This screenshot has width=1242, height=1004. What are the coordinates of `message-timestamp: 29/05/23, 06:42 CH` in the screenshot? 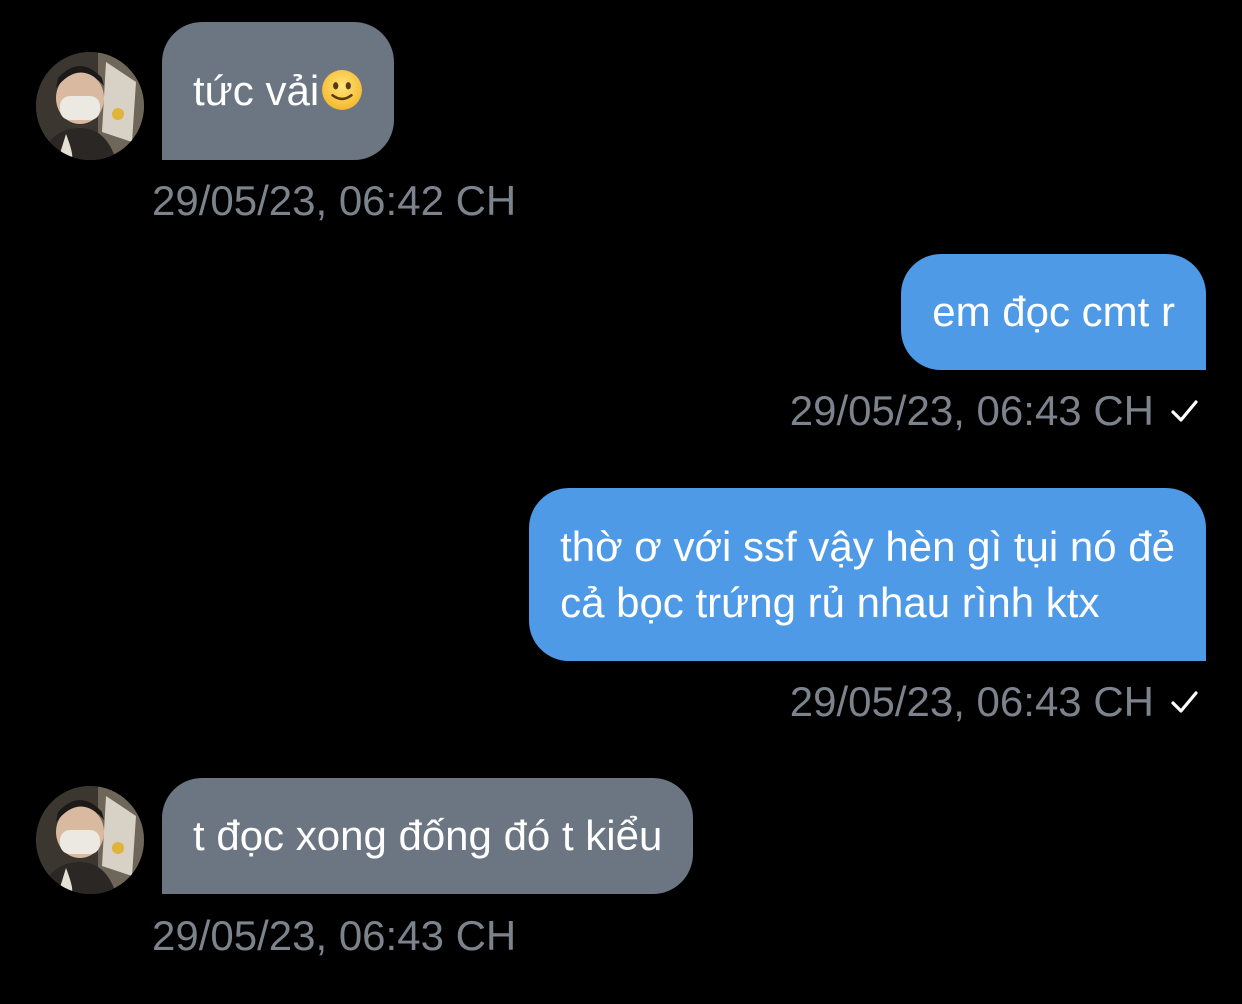 It's located at (334, 200).